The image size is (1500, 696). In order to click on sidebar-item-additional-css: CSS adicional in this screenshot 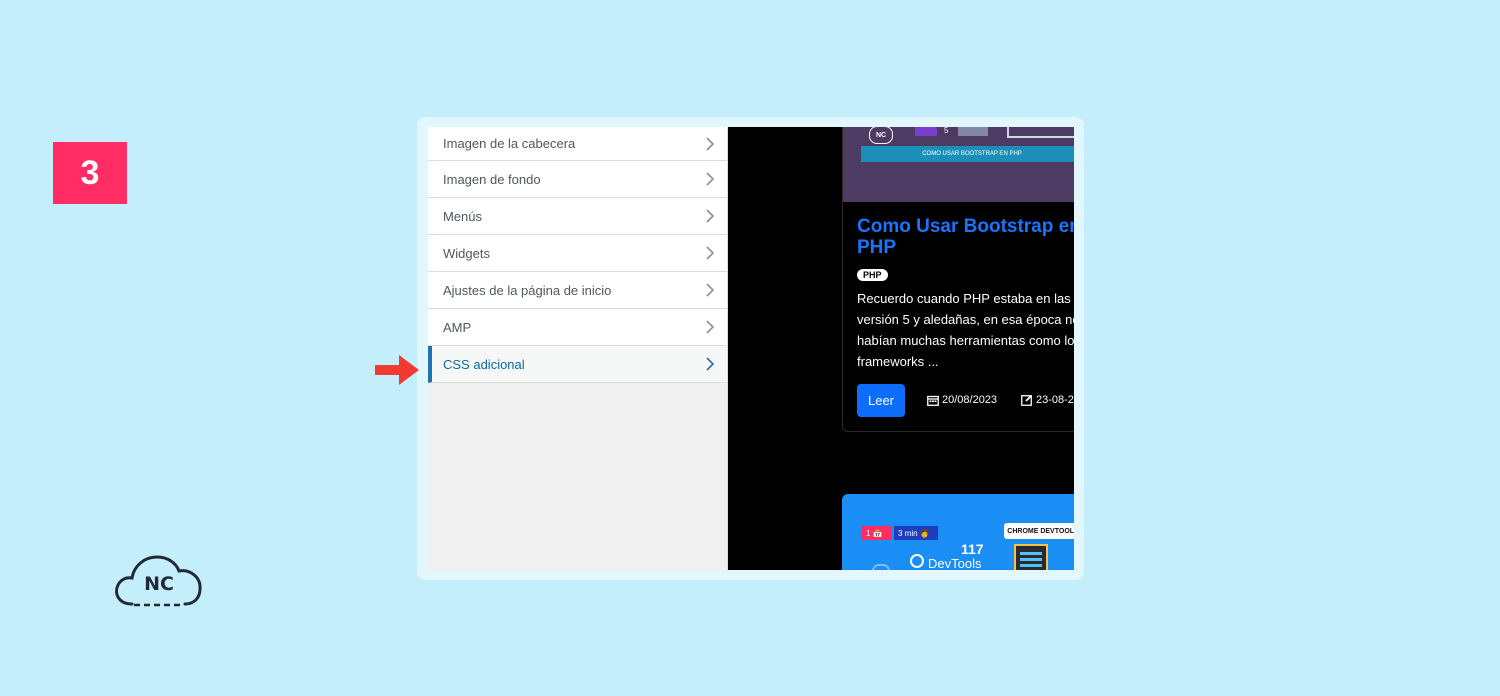, I will do `click(577, 364)`.